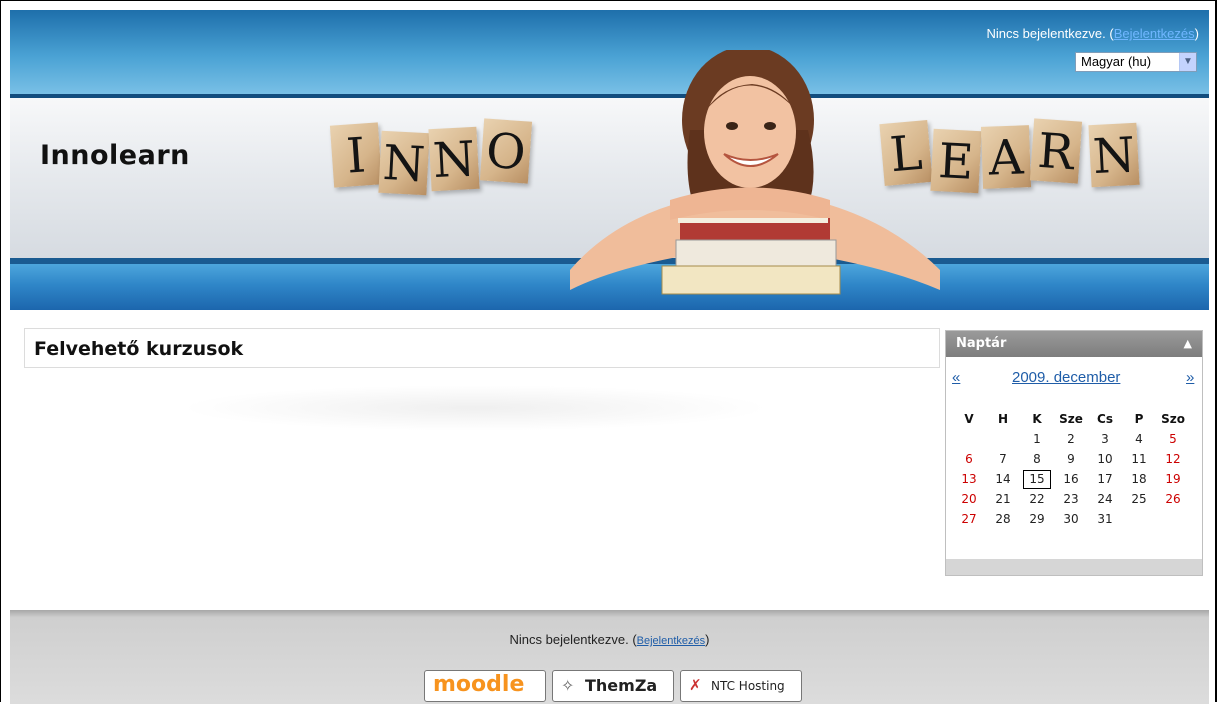 The image size is (1219, 704). What do you see at coordinates (707, 639) in the screenshot?
I see `footer-login-text-end: )` at bounding box center [707, 639].